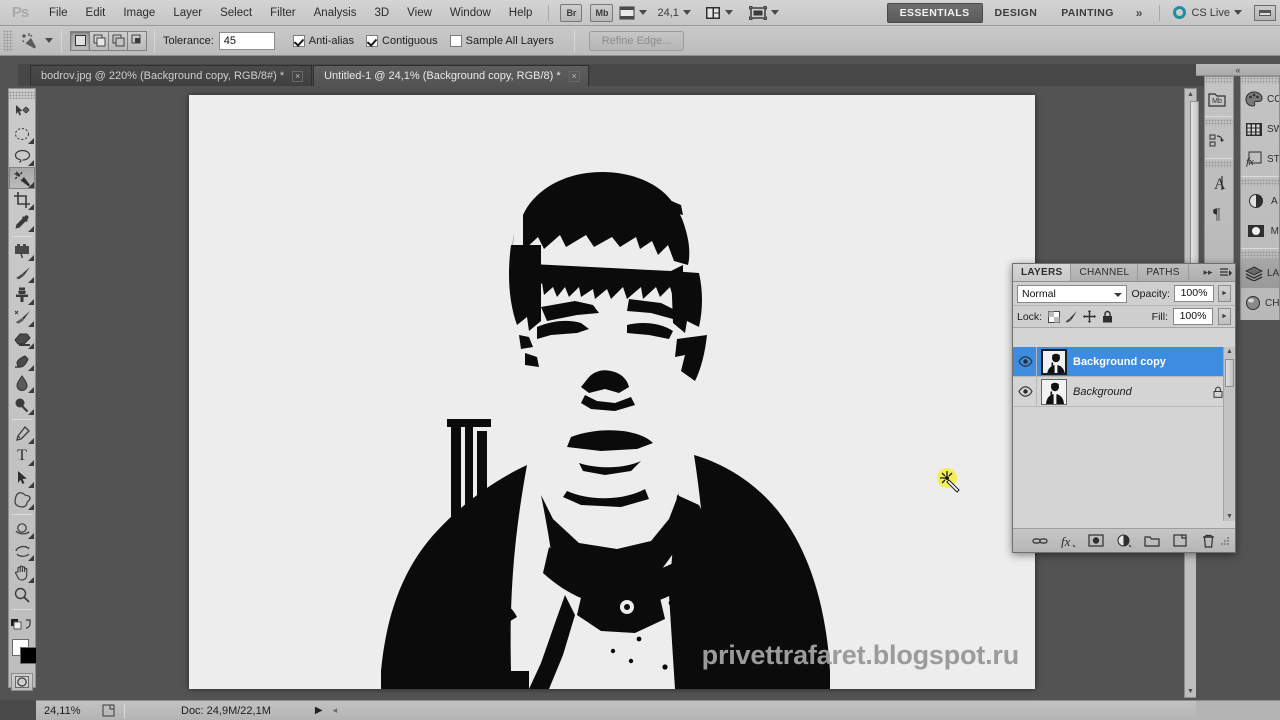  I want to click on workspace-more-button: », so click(1139, 13).